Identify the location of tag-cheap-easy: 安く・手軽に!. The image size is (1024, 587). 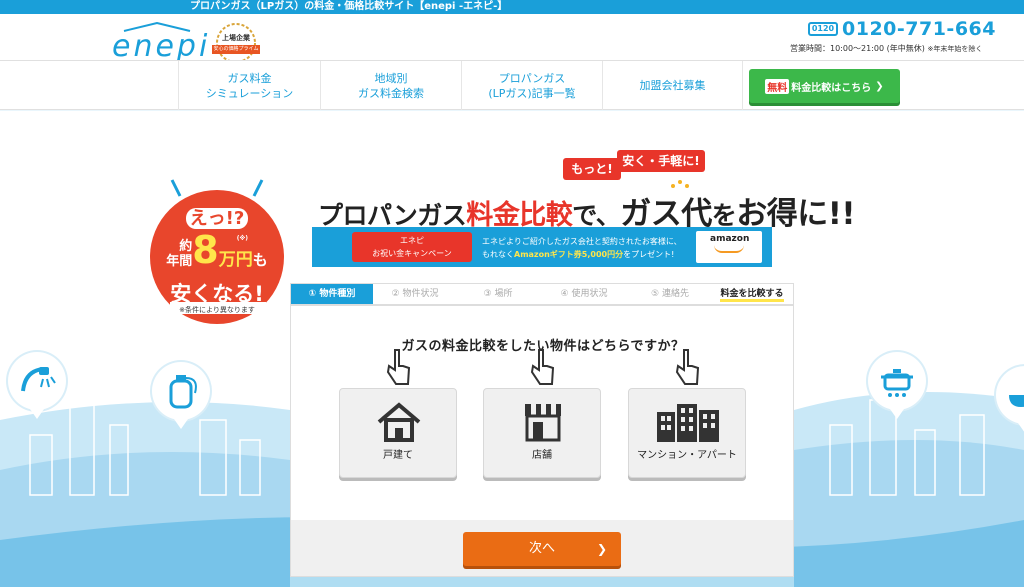
(661, 161).